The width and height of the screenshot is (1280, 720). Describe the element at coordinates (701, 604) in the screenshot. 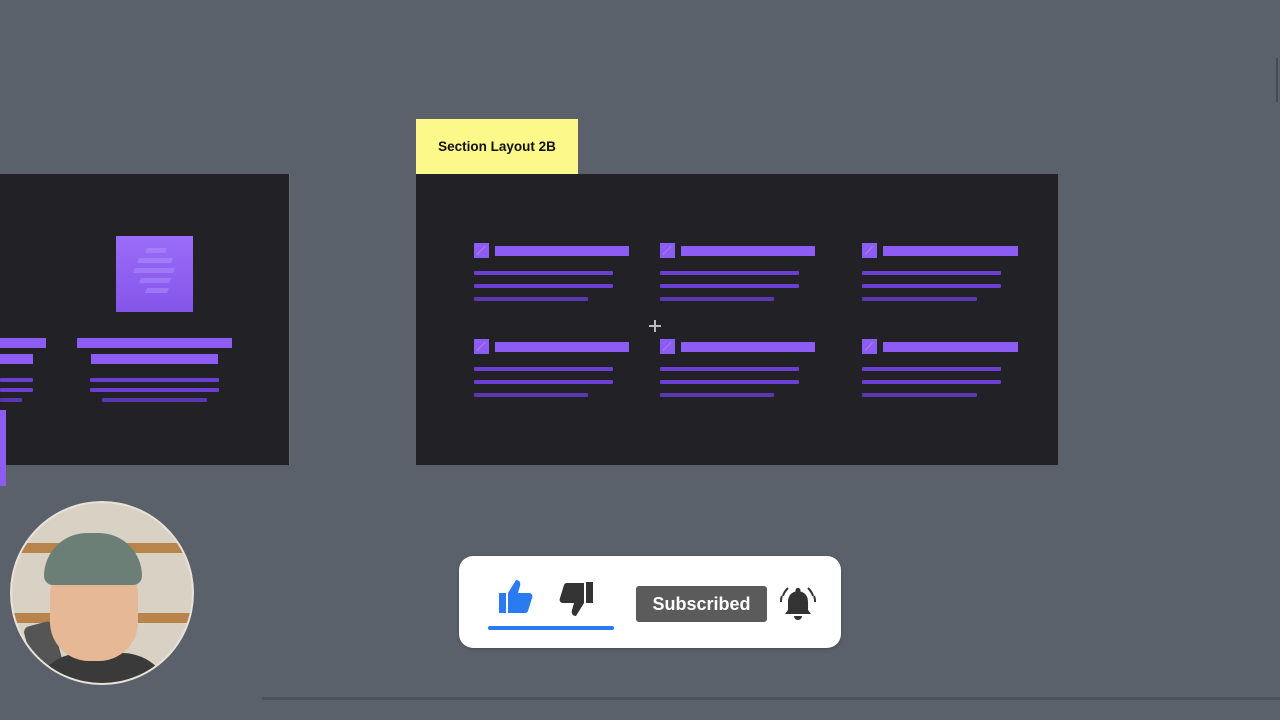

I see `subscribed-button: Subscribed` at that location.